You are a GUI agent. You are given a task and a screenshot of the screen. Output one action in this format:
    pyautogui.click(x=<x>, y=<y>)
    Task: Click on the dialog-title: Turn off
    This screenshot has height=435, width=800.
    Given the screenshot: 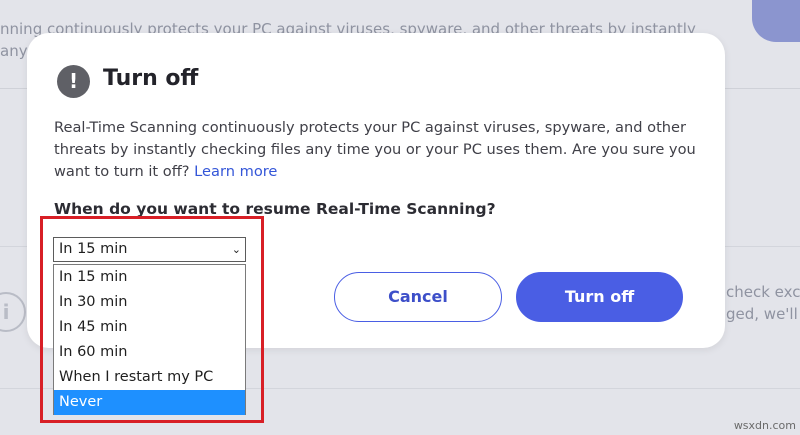 What is the action you would take?
    pyautogui.click(x=151, y=78)
    